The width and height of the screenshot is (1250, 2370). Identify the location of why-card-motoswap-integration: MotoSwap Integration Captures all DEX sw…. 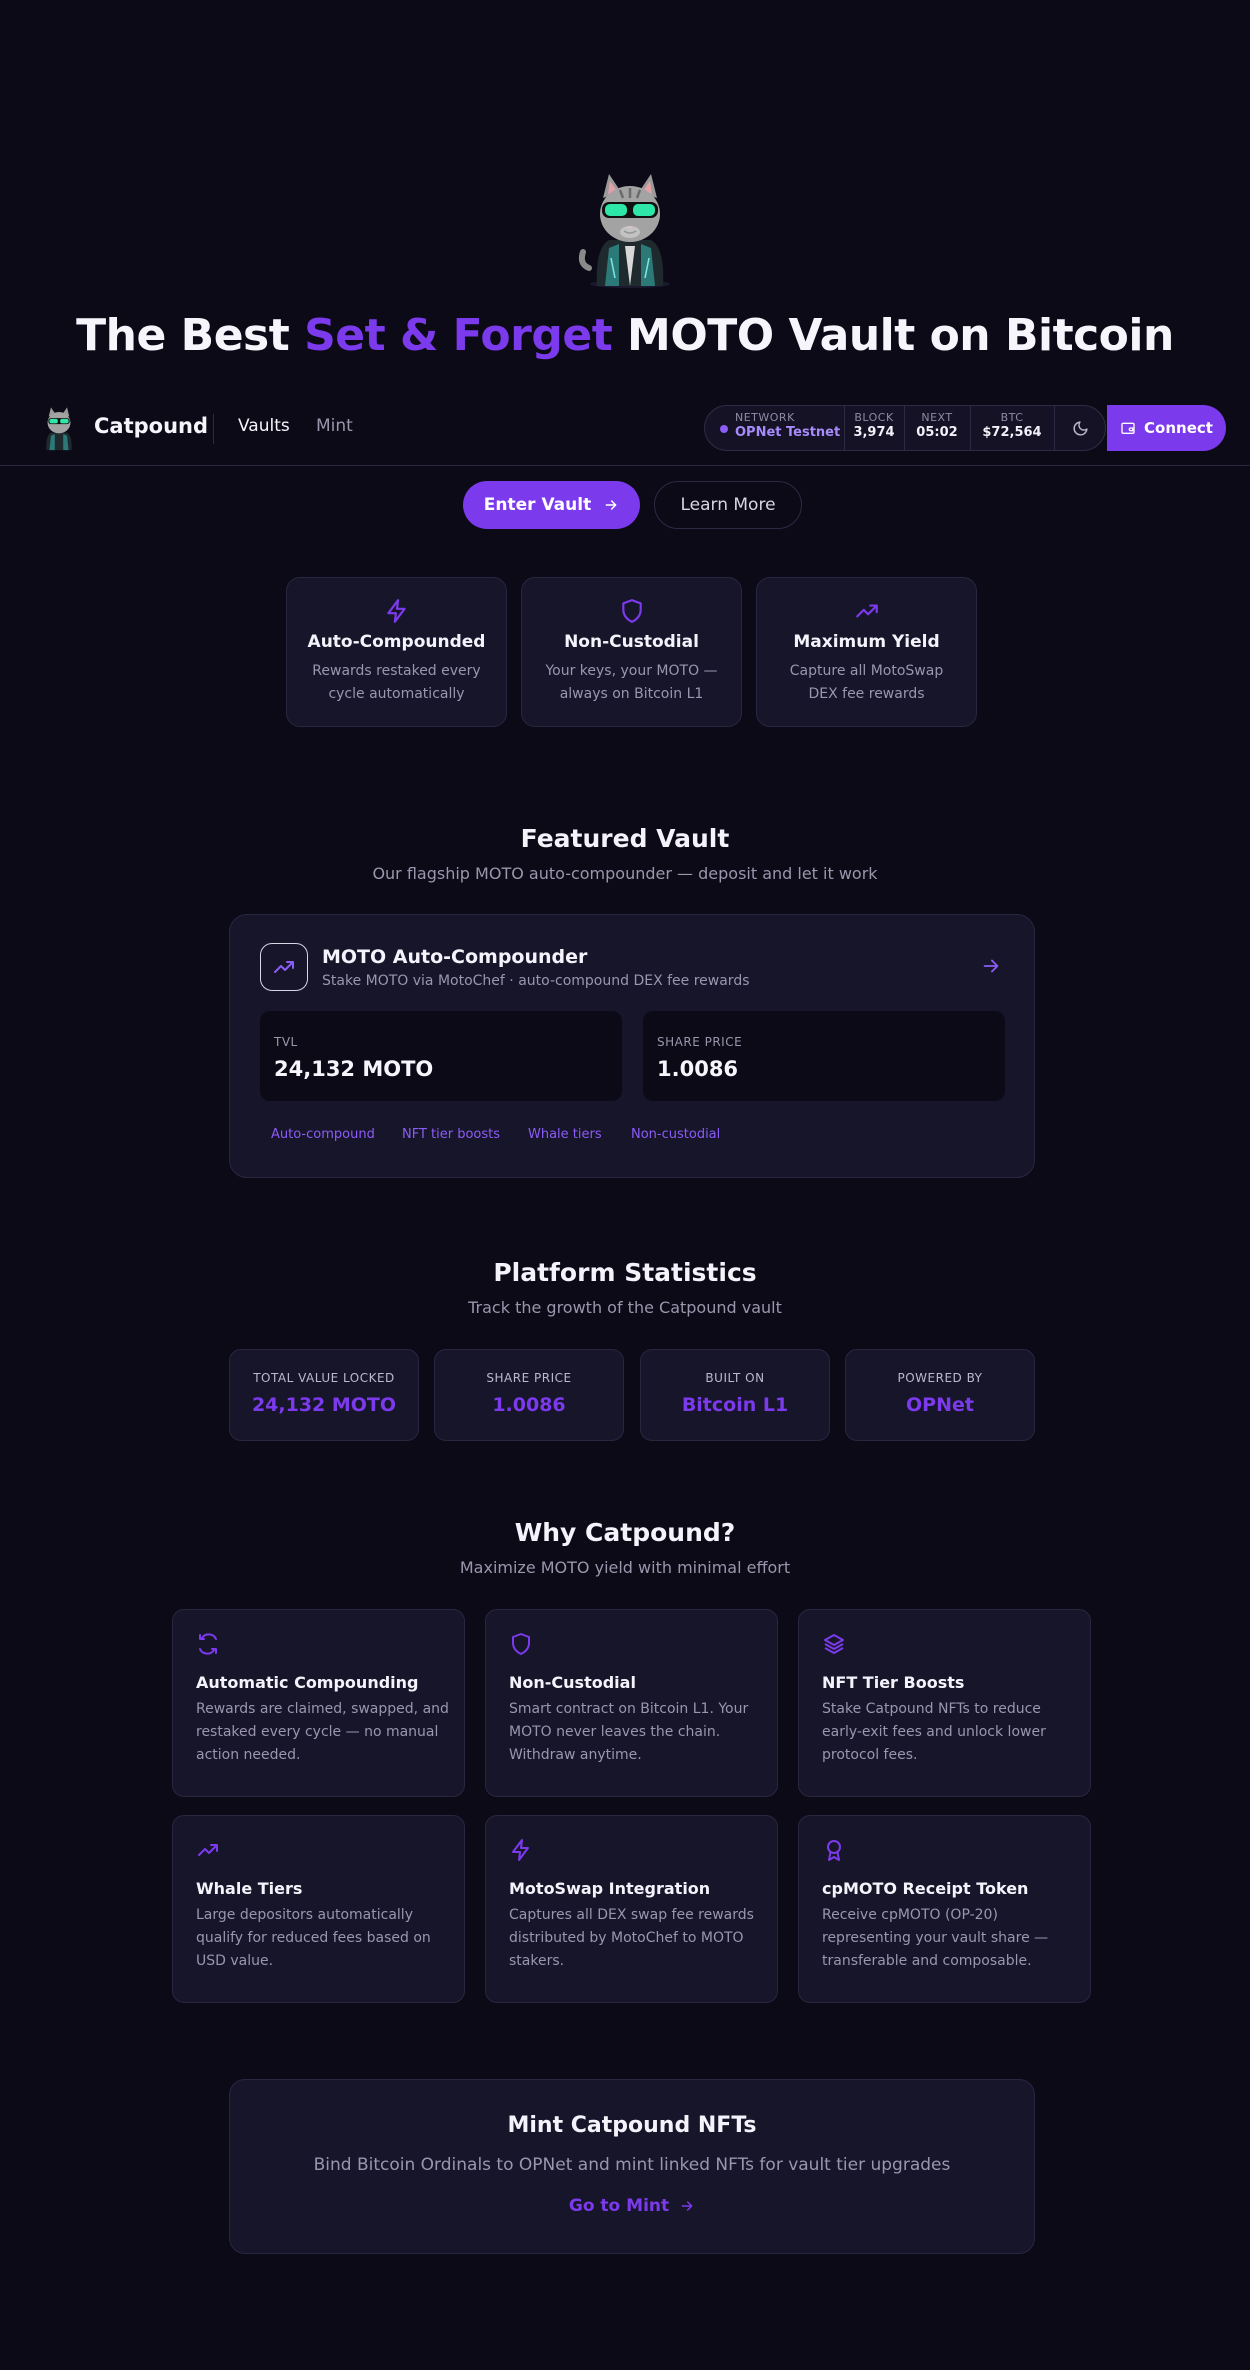
(631, 1909).